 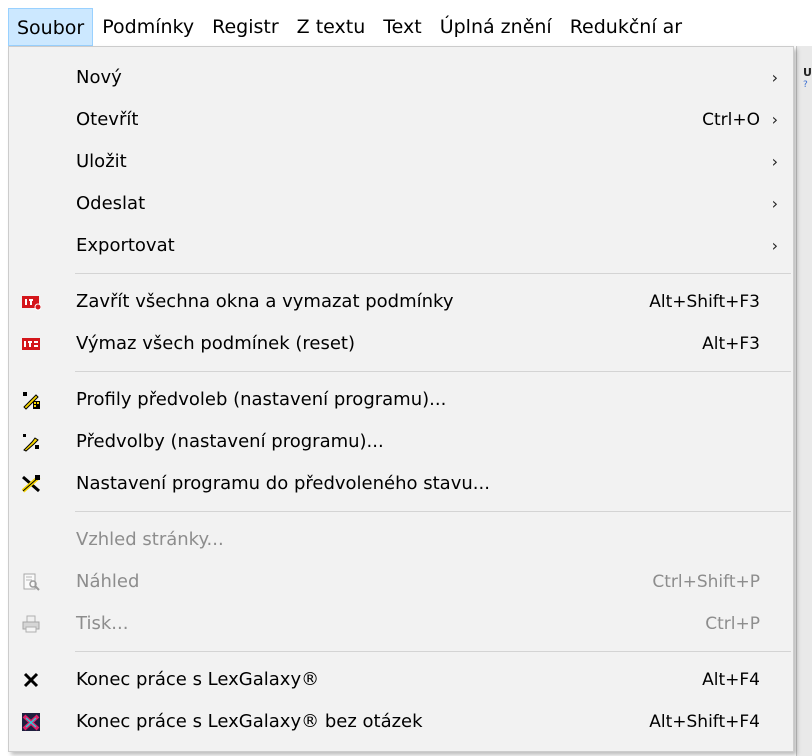 What do you see at coordinates (401, 344) in the screenshot?
I see `menu-item-reset: Výmaz všech podmínek (reset) Alt+F3` at bounding box center [401, 344].